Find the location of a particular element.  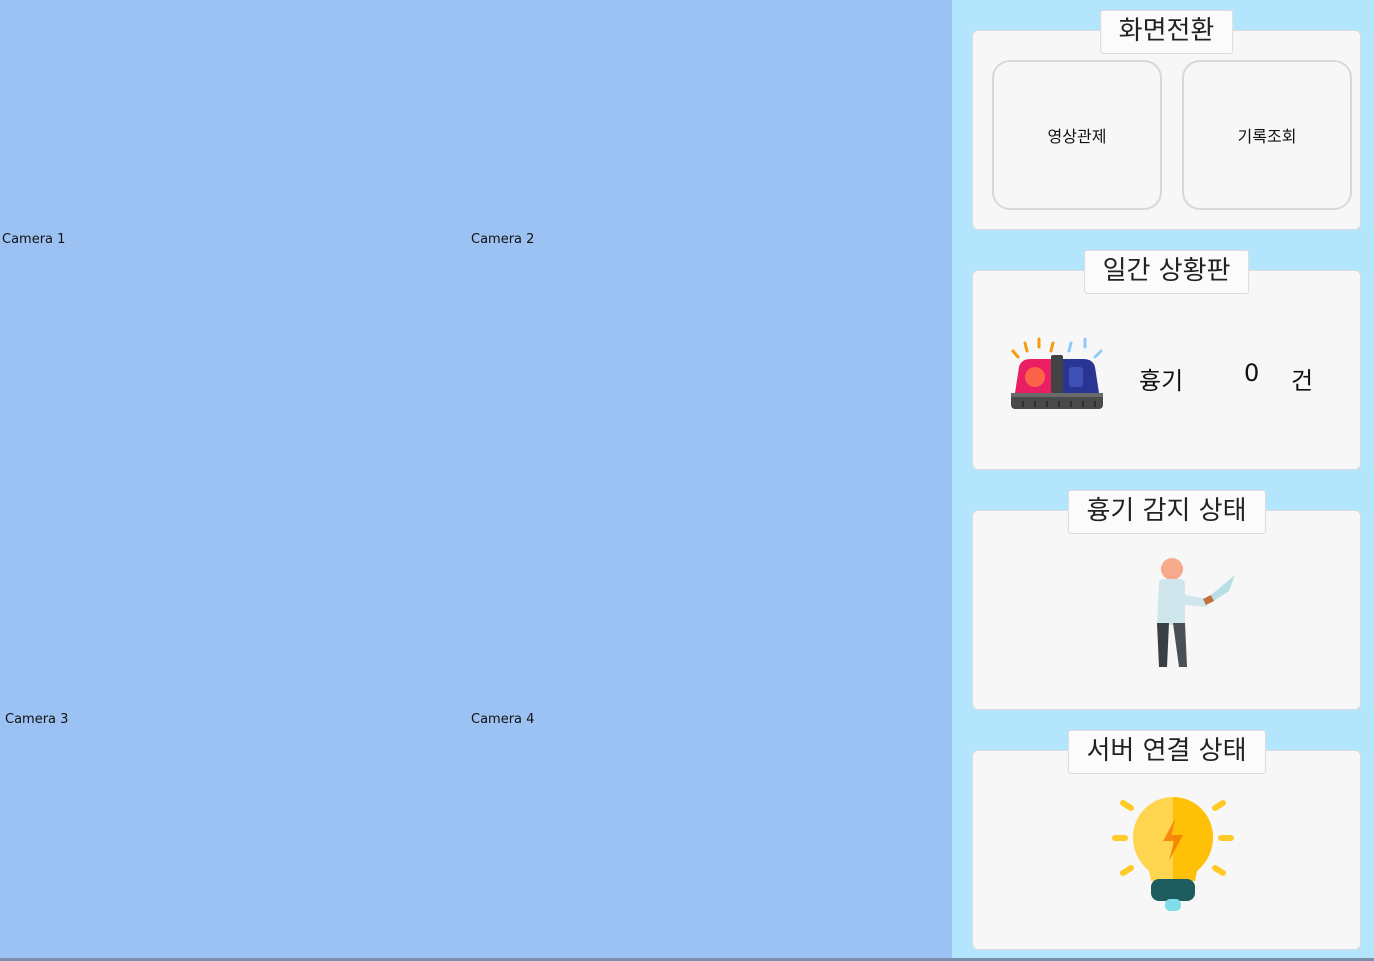

camera-2-label: Camera 2 is located at coordinates (503, 239).